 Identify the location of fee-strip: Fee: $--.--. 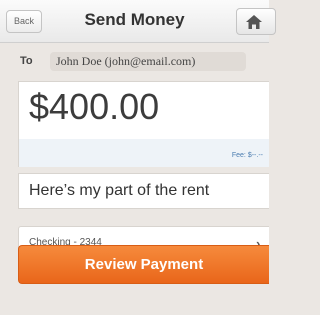
(144, 153).